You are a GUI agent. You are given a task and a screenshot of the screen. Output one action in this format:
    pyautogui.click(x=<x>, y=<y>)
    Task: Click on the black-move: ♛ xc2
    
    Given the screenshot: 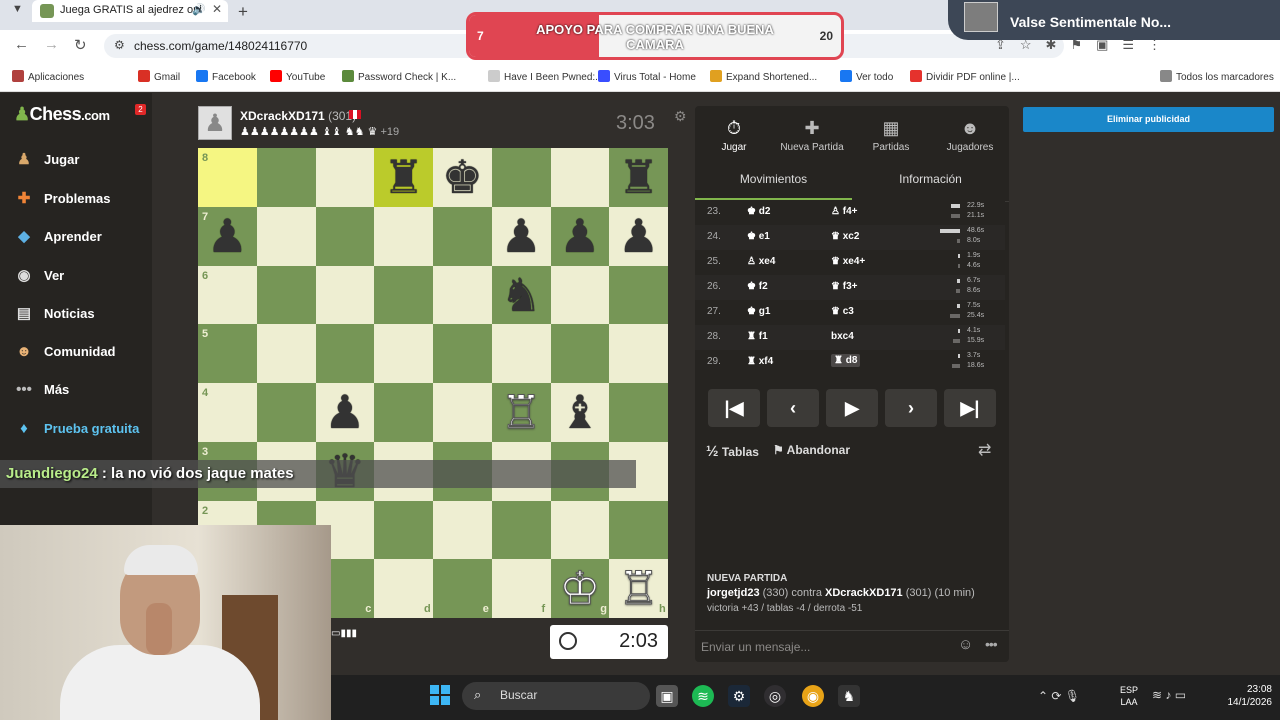 What is the action you would take?
    pyautogui.click(x=845, y=236)
    